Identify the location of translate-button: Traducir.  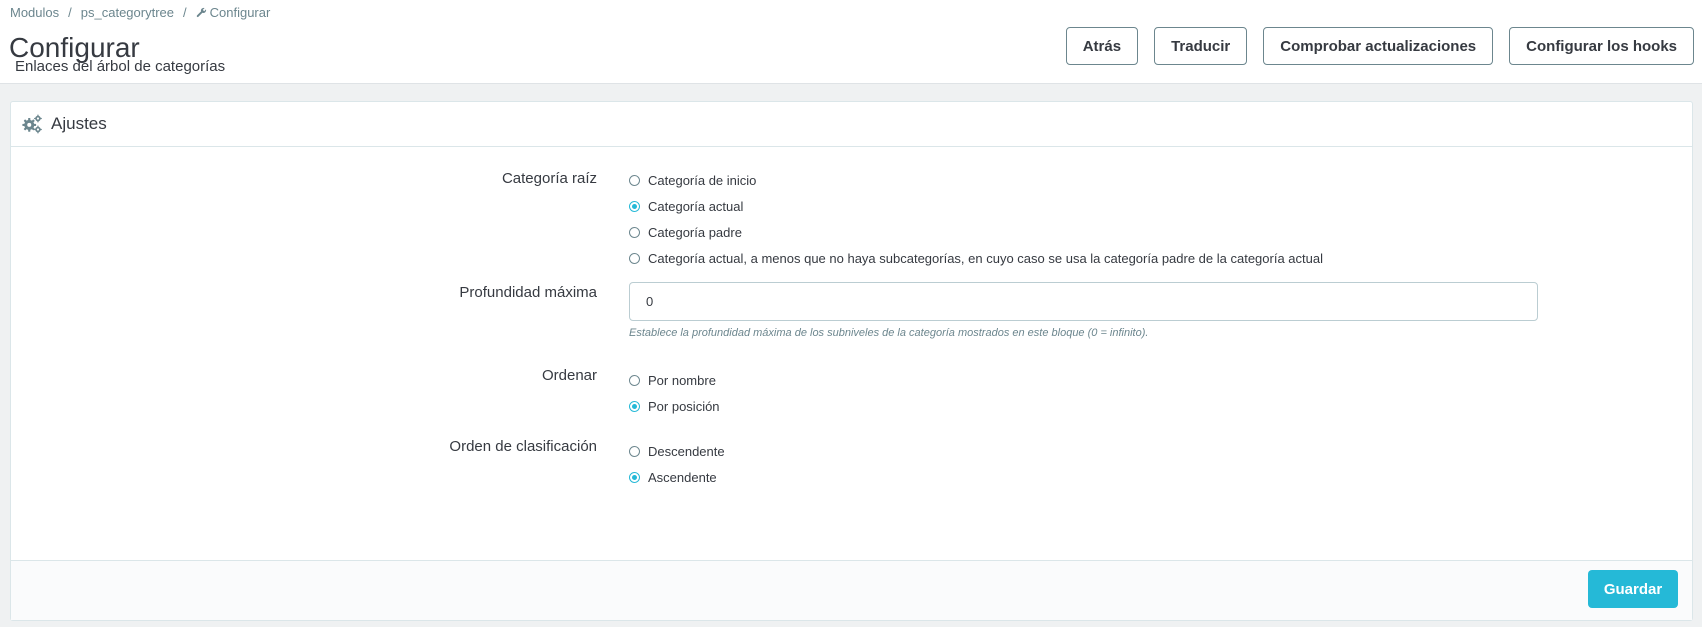
(1201, 46).